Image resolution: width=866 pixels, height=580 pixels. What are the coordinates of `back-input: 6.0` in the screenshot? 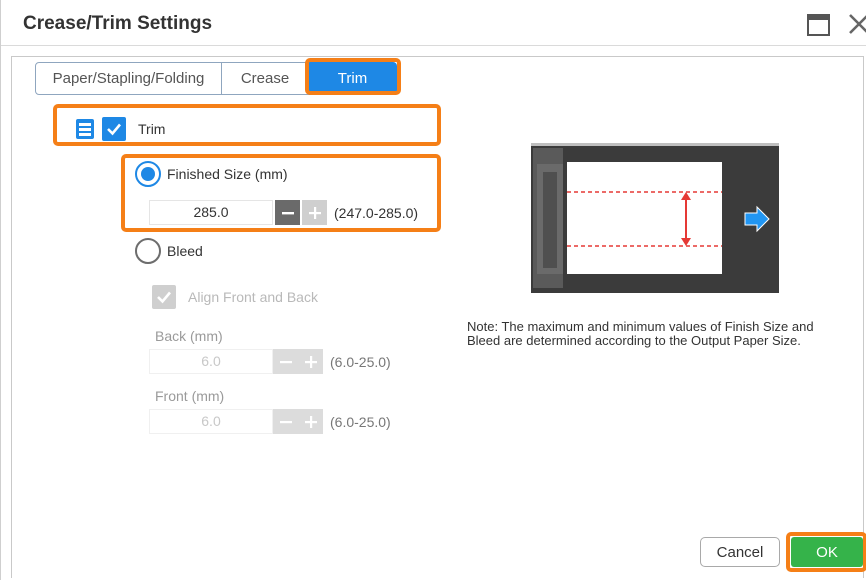 It's located at (211, 361).